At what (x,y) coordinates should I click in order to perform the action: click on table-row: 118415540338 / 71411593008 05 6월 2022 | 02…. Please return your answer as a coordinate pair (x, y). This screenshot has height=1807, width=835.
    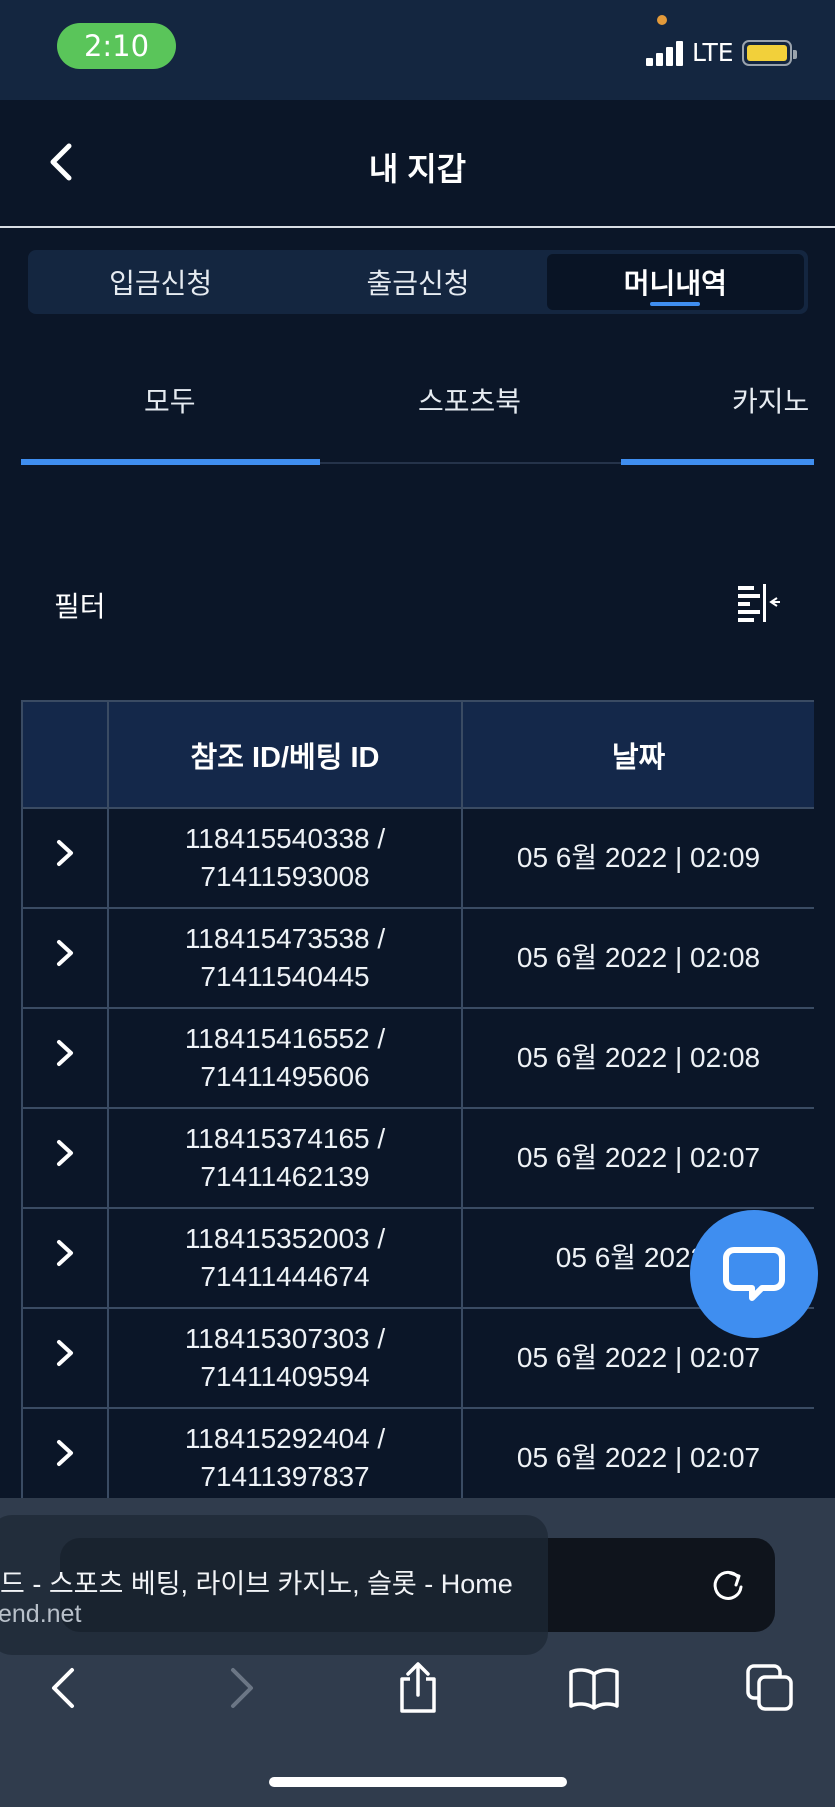
    Looking at the image, I should click on (417, 858).